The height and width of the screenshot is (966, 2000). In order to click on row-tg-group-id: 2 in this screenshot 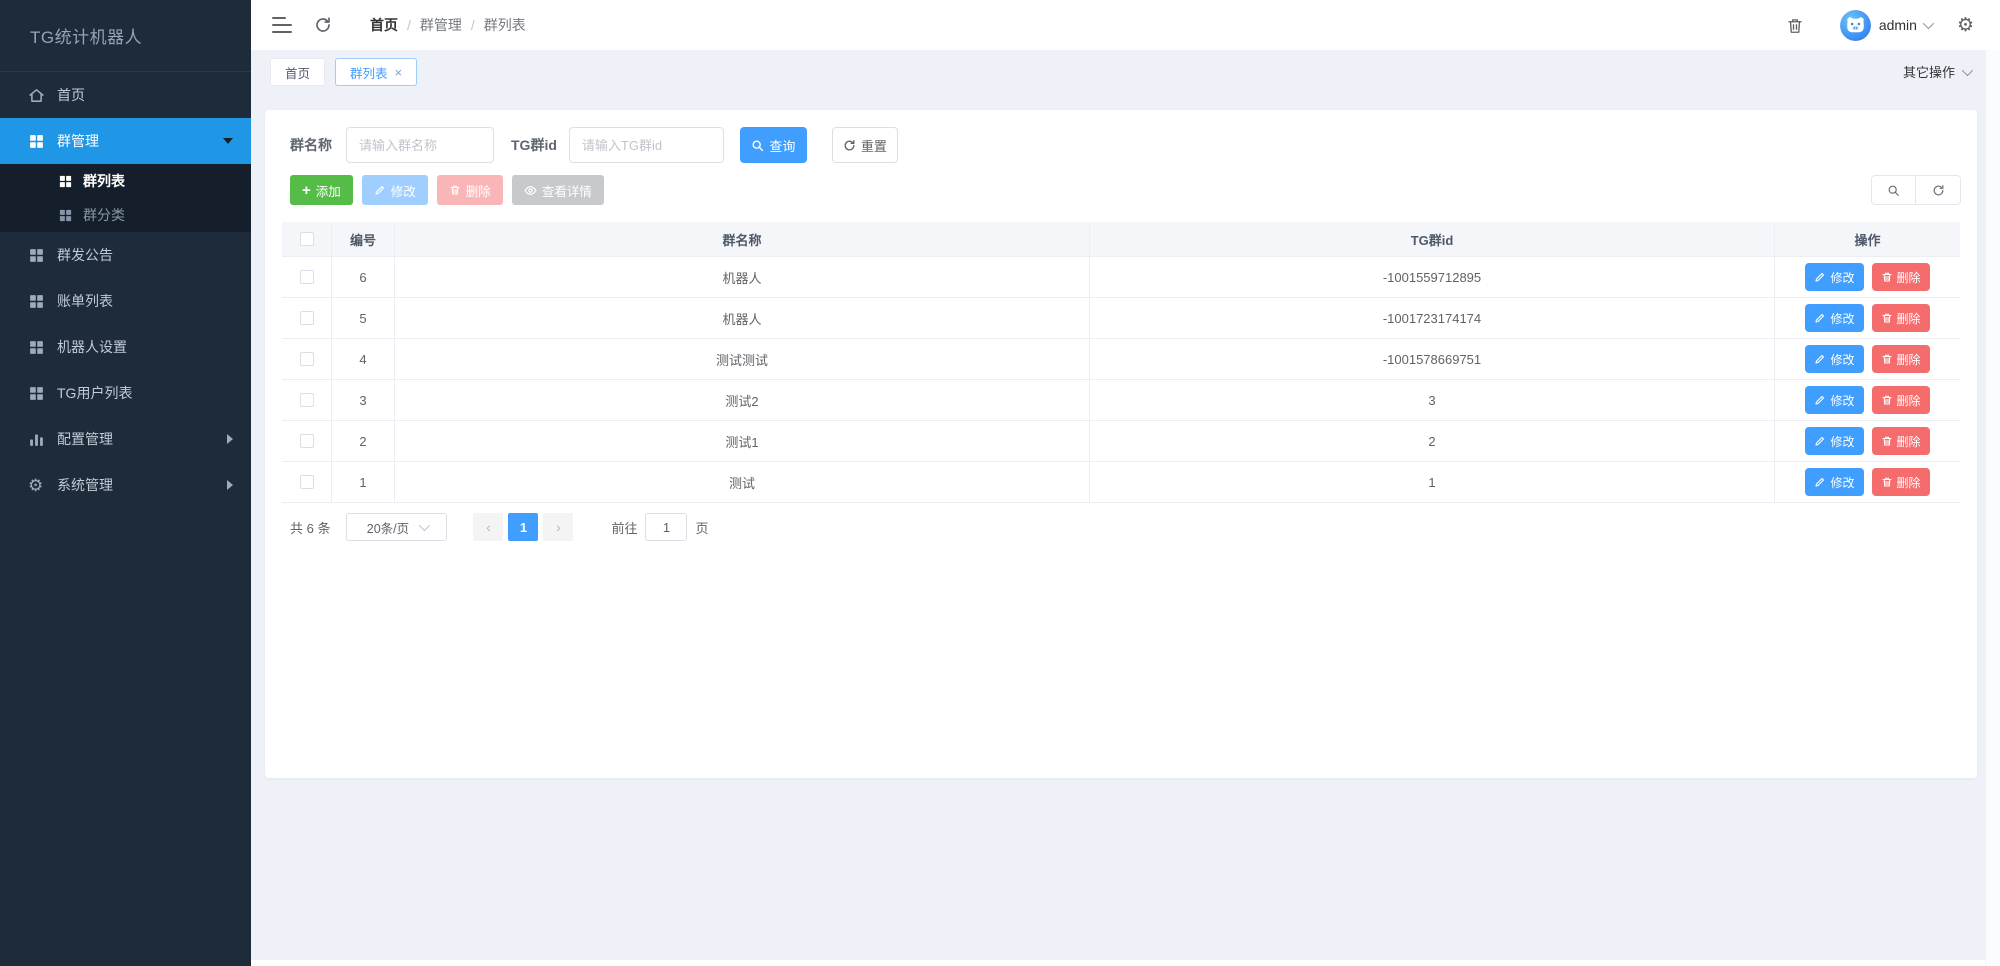, I will do `click(1432, 441)`.